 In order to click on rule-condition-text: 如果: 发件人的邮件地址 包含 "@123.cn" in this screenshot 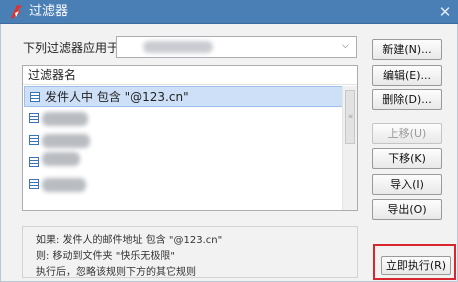, I will do `click(129, 240)`.